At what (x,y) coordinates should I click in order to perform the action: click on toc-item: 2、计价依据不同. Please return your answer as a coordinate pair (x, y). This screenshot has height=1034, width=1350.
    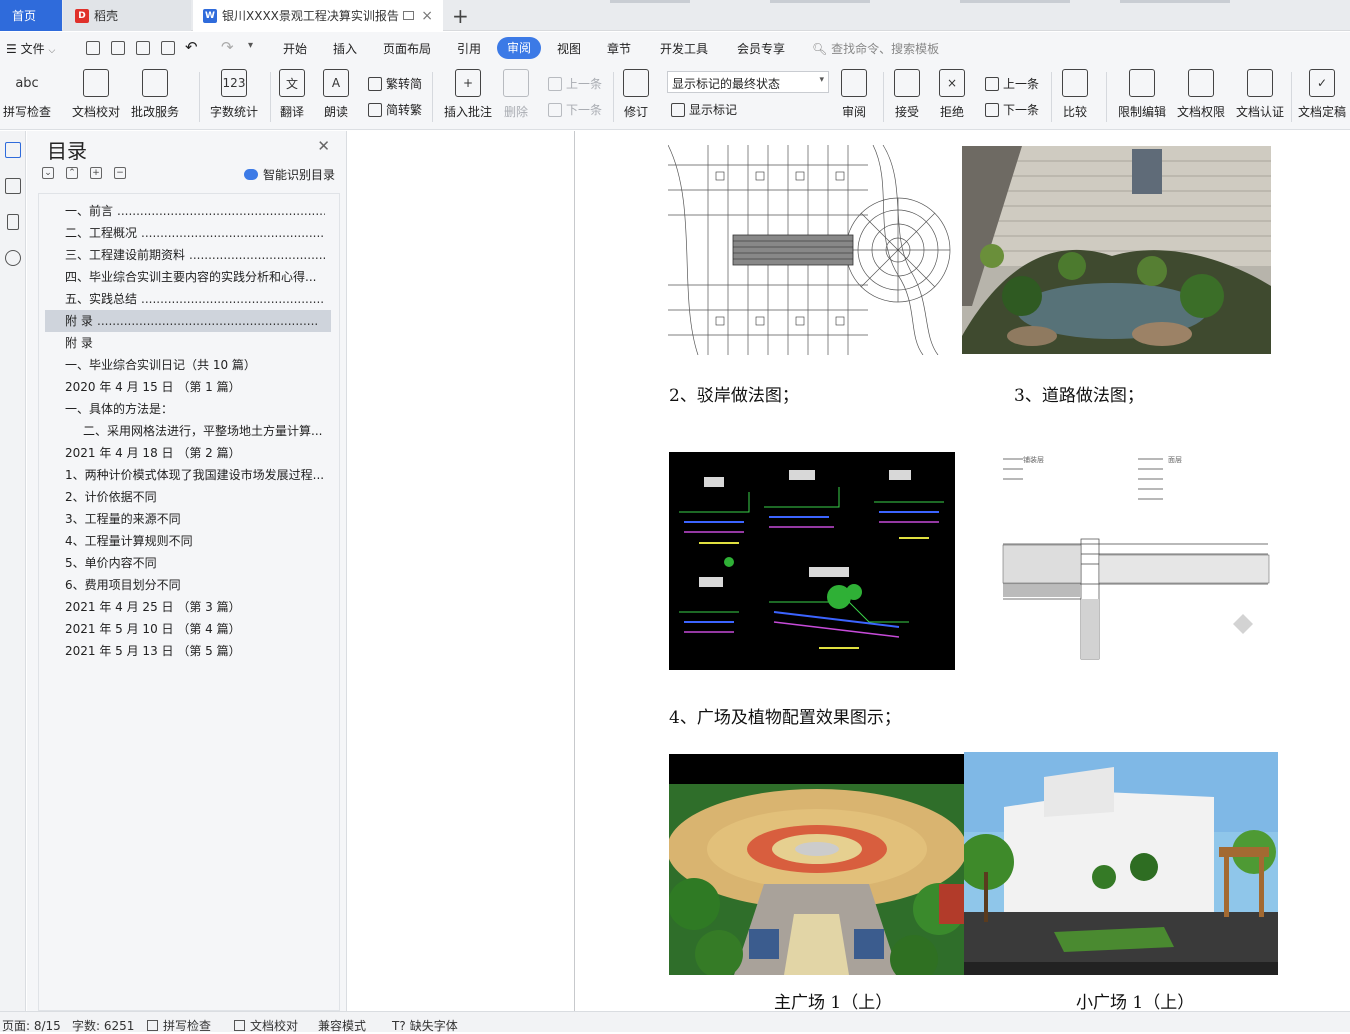
    Looking at the image, I should click on (189, 497).